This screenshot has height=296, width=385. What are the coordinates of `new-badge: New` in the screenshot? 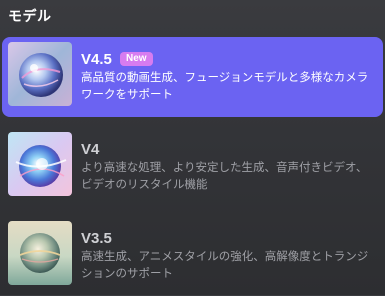 It's located at (136, 59).